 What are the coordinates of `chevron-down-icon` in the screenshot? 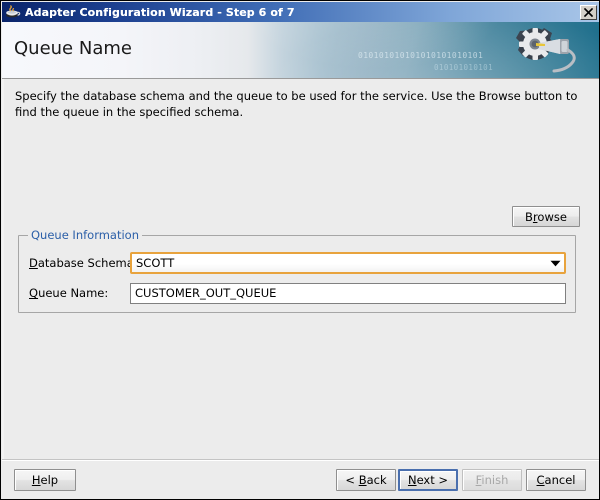 It's located at (555, 263).